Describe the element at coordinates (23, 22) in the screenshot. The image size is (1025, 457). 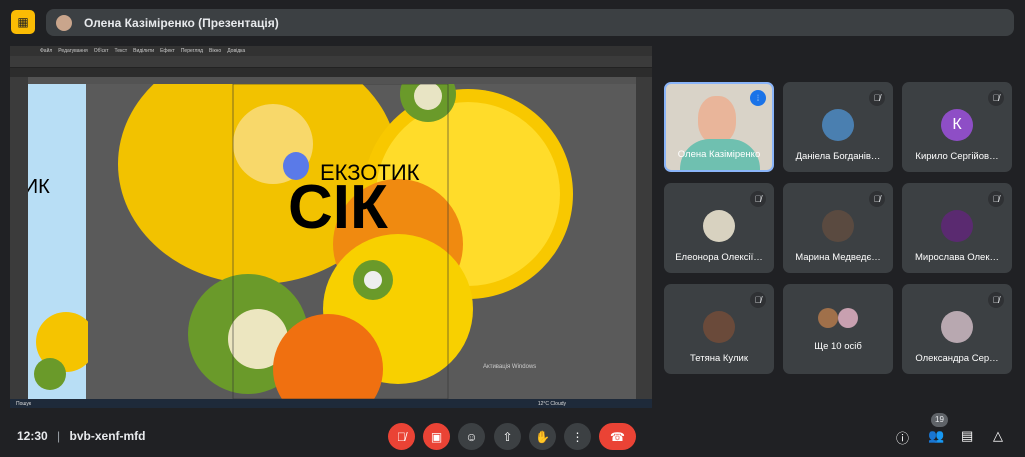
I see `present-off-icon: ▦` at that location.